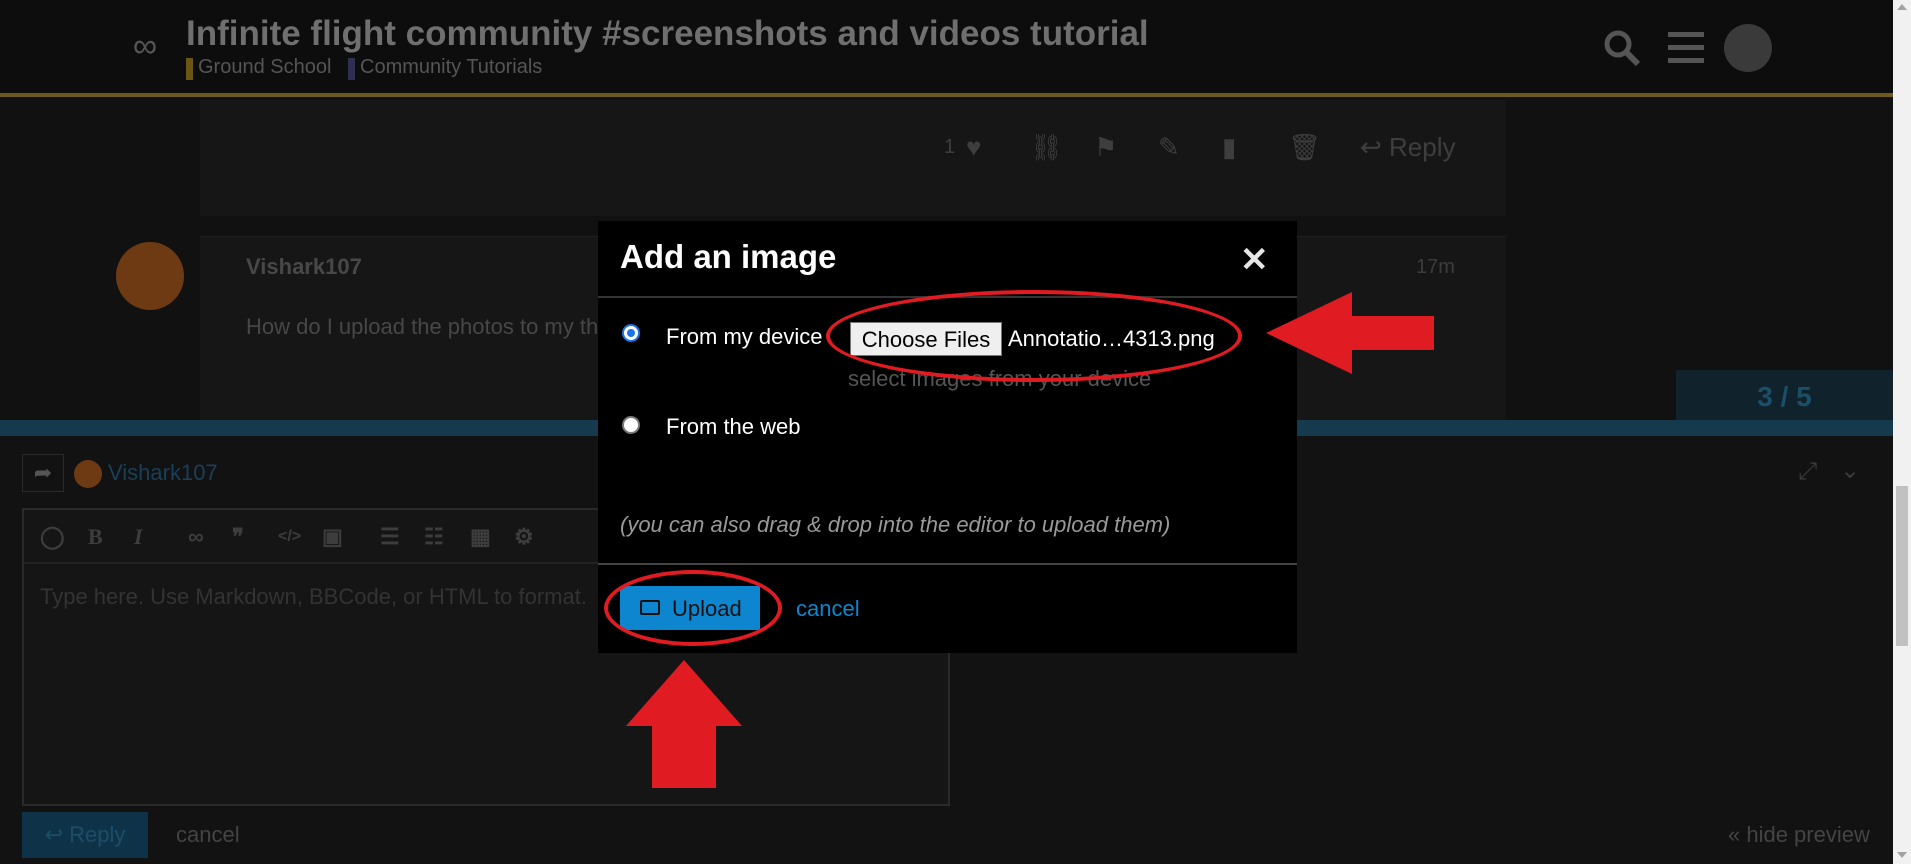 The image size is (1911, 864). What do you see at coordinates (163, 473) in the screenshot?
I see `composer-username: Vishark107` at bounding box center [163, 473].